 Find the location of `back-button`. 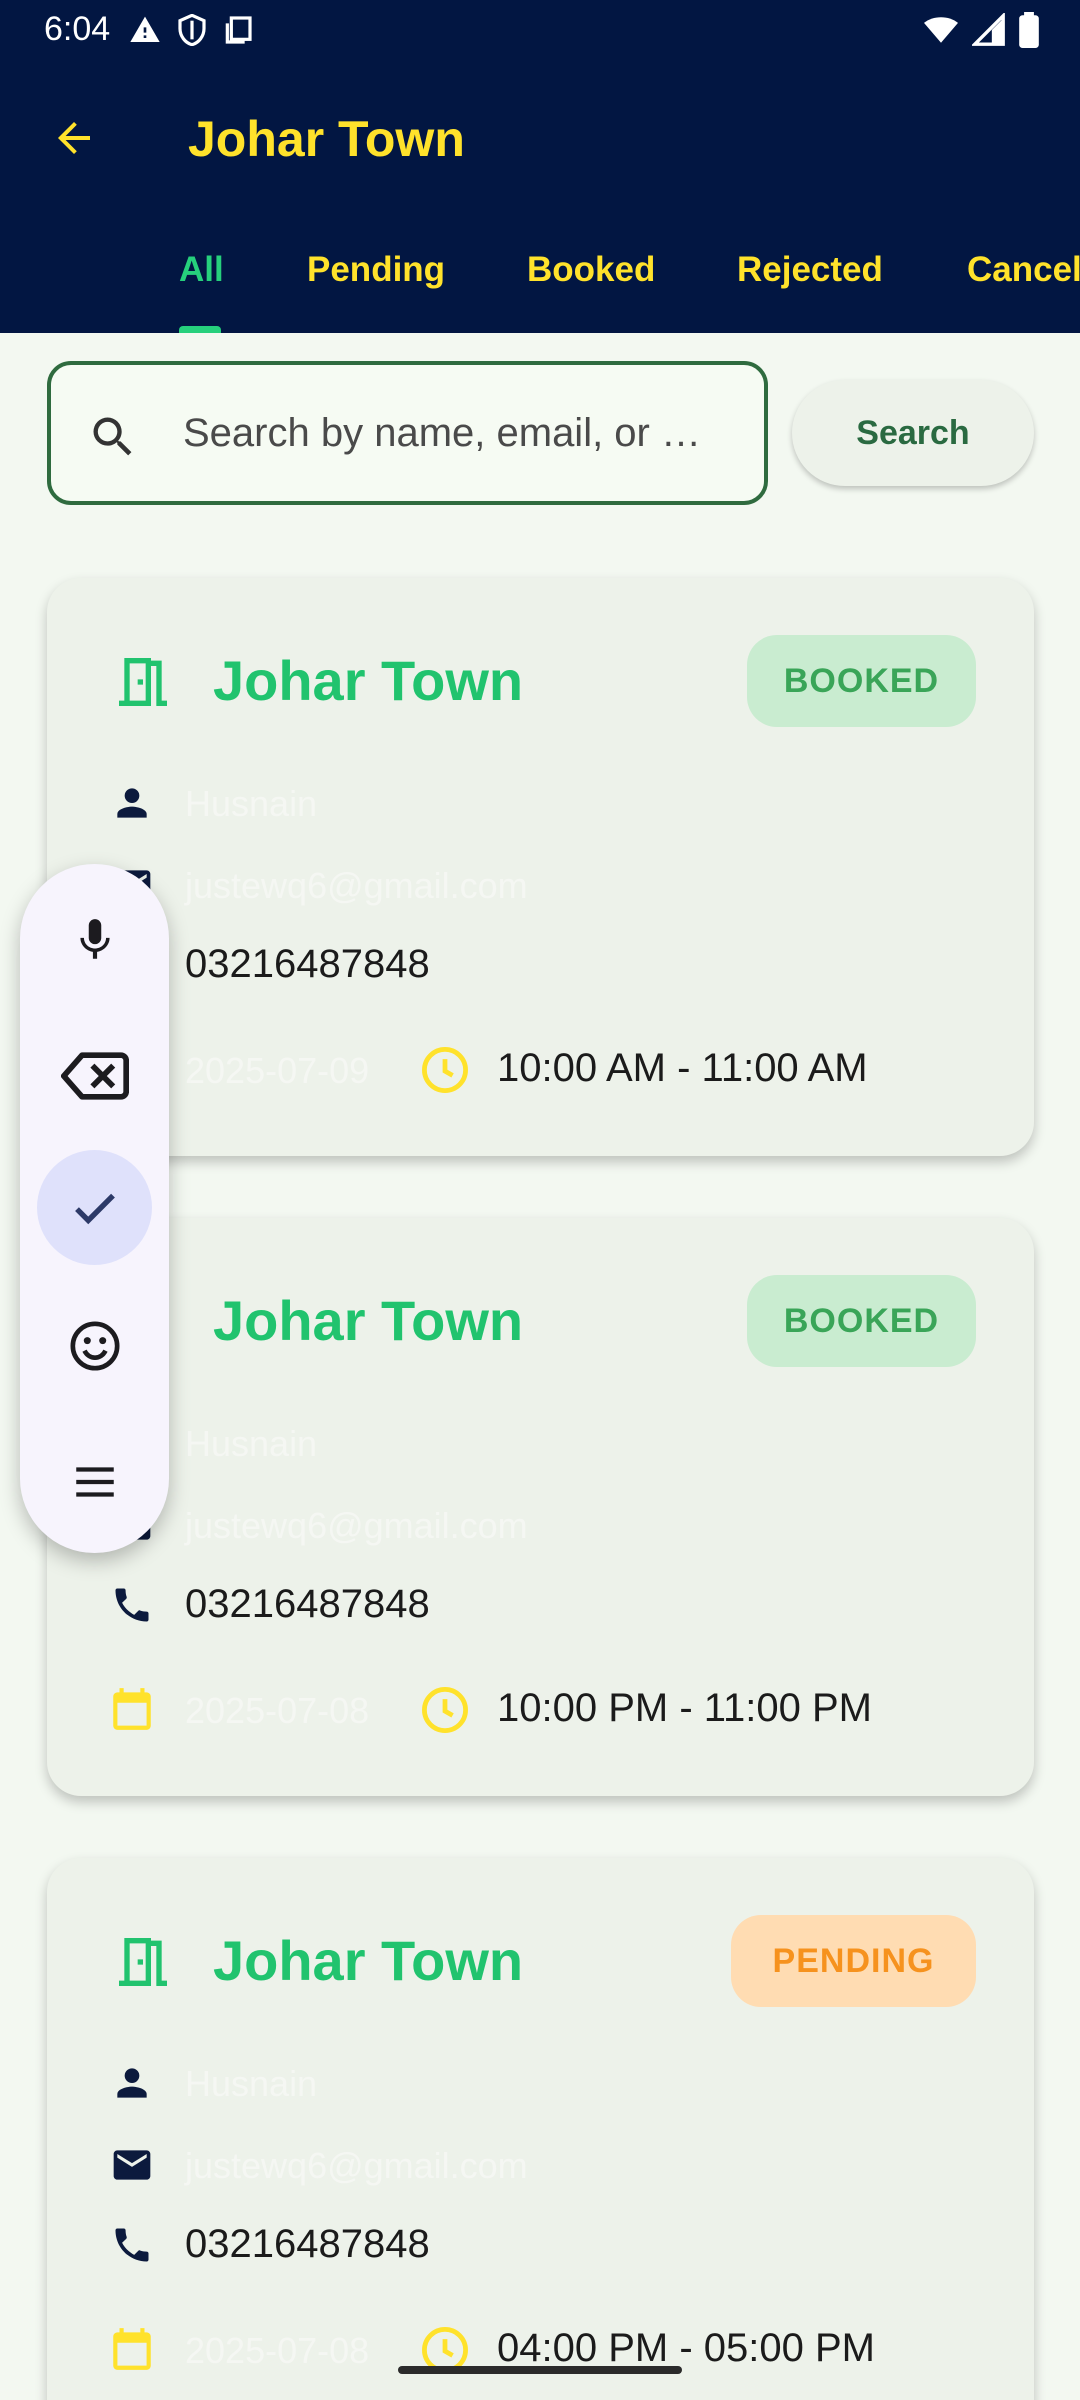

back-button is located at coordinates (74, 138).